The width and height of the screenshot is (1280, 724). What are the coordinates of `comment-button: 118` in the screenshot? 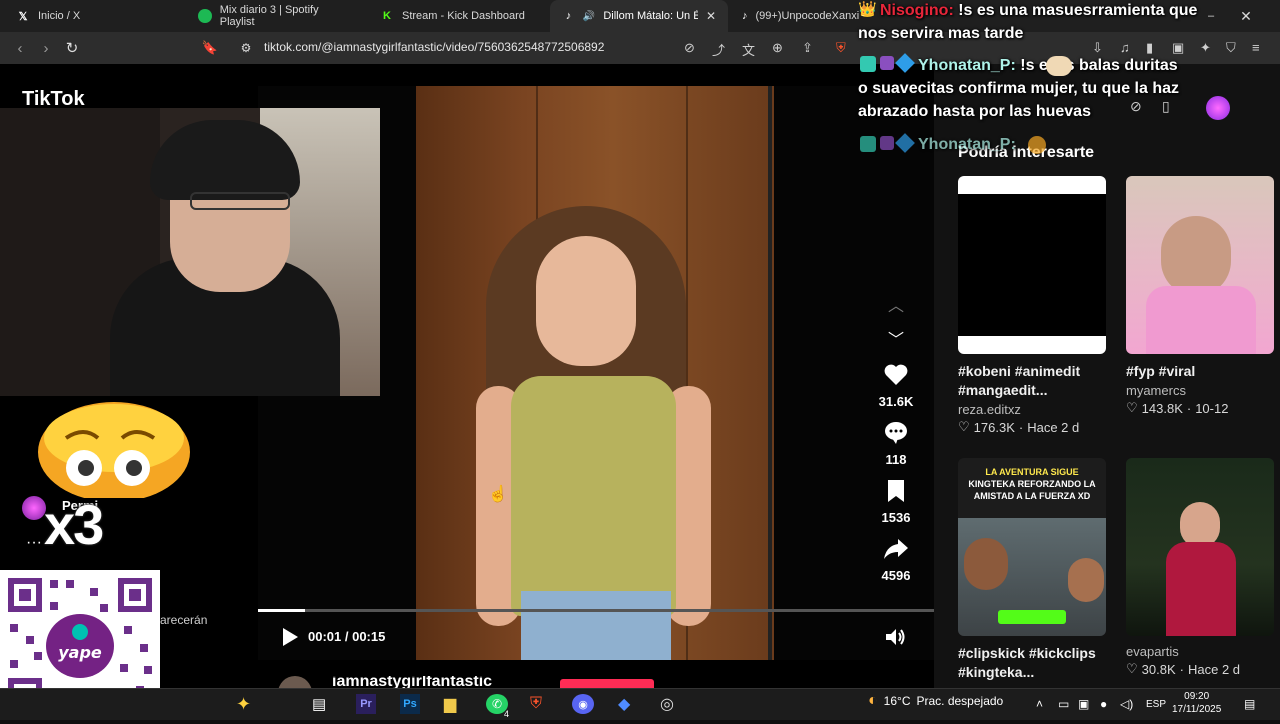 It's located at (896, 443).